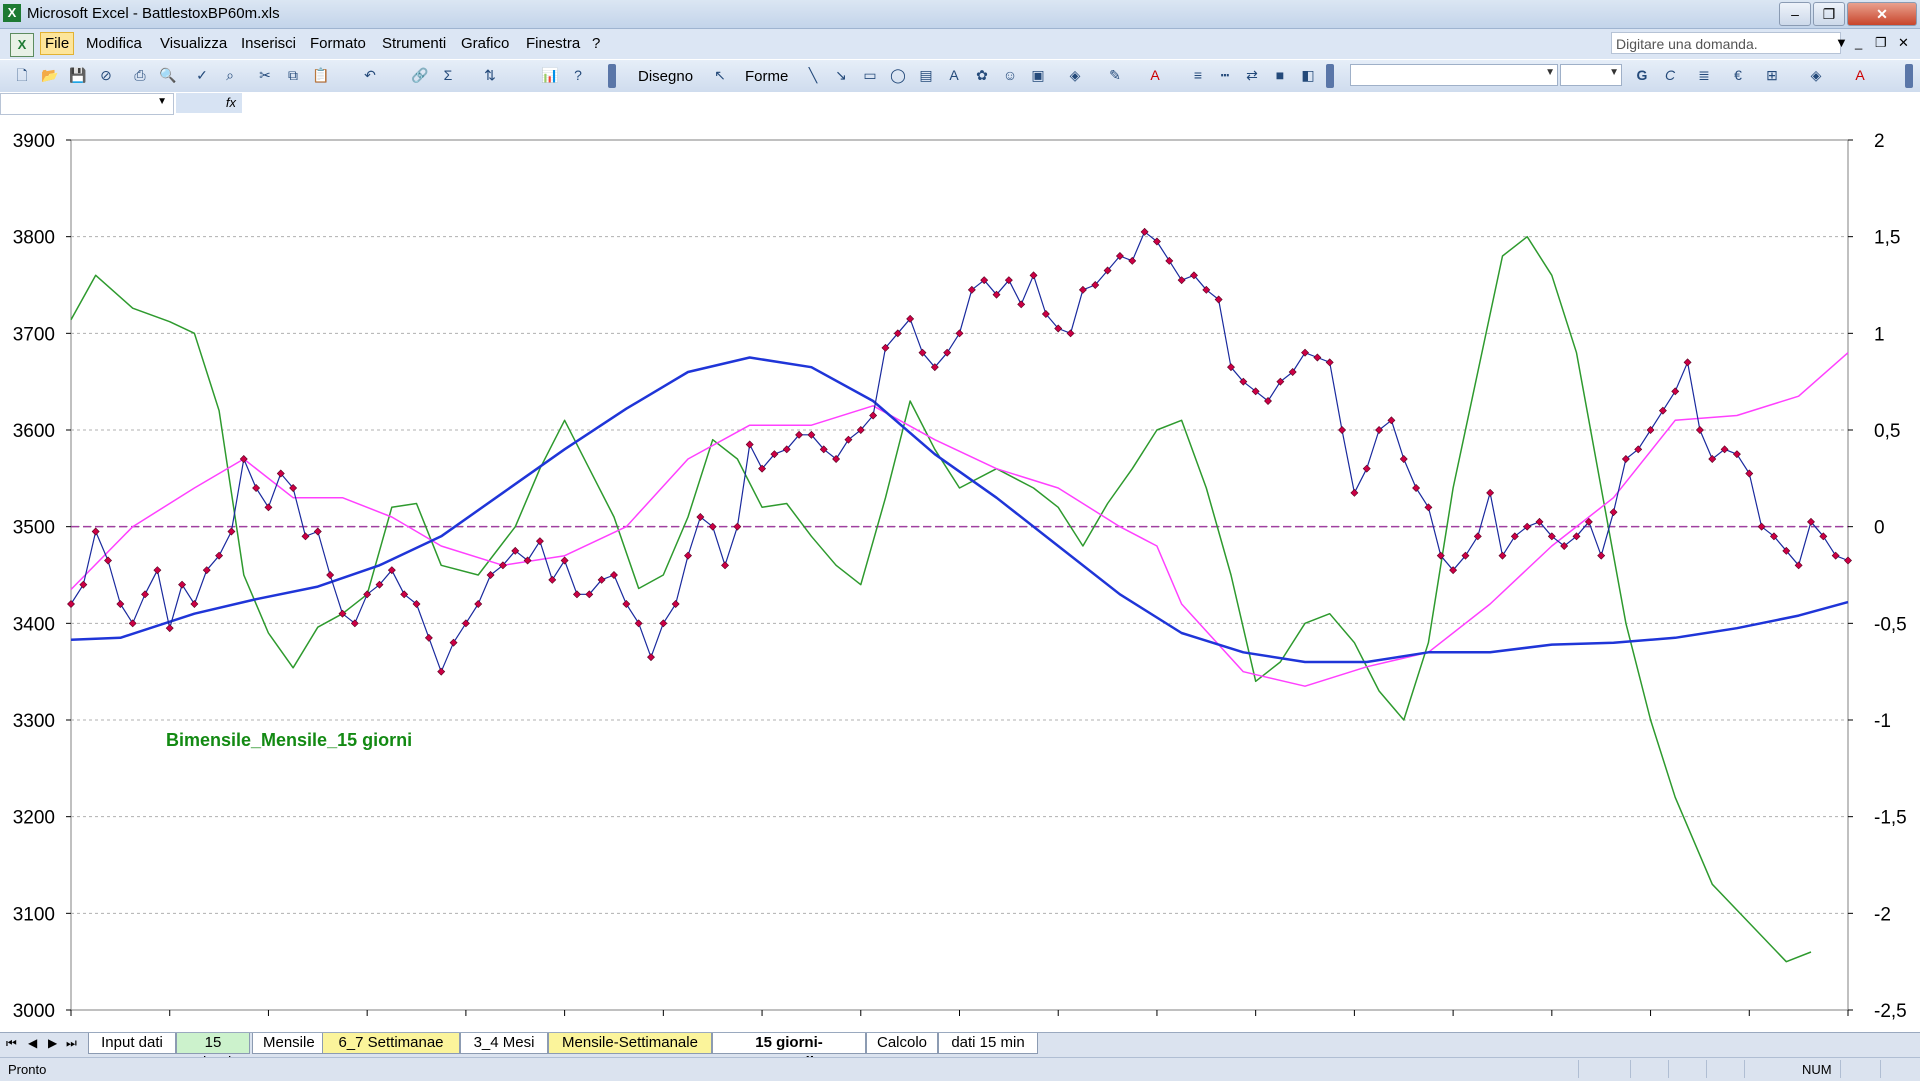  I want to click on toolbar-options-grip, so click(612, 76).